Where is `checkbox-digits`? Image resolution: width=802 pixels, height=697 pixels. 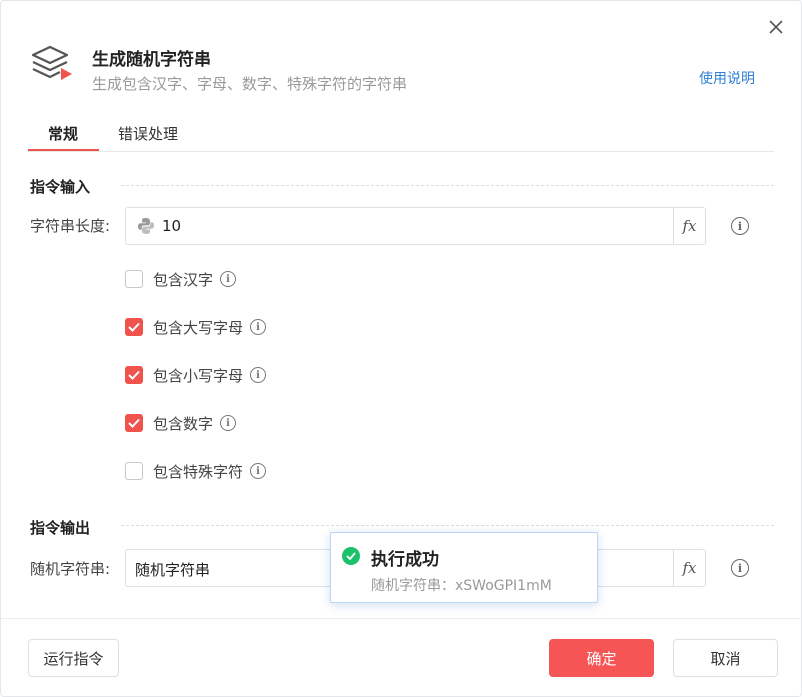 checkbox-digits is located at coordinates (134, 423).